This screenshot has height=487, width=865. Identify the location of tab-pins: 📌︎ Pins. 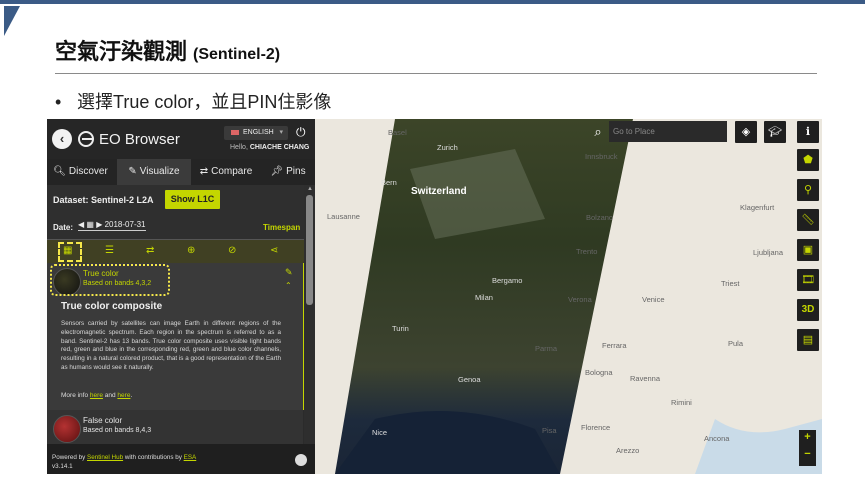
(288, 172).